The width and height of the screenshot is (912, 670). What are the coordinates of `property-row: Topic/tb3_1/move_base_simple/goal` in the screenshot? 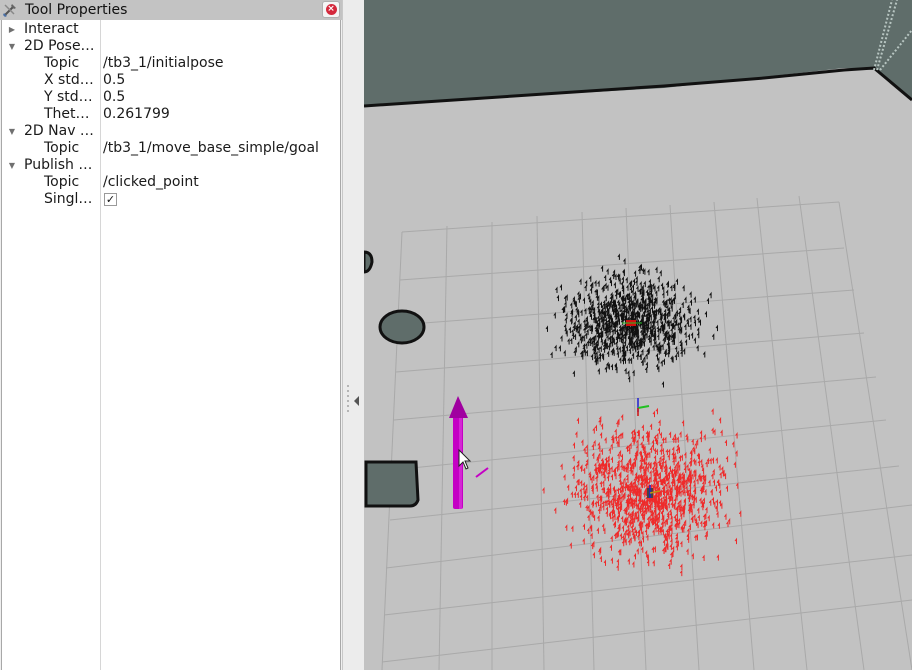 It's located at (171, 148).